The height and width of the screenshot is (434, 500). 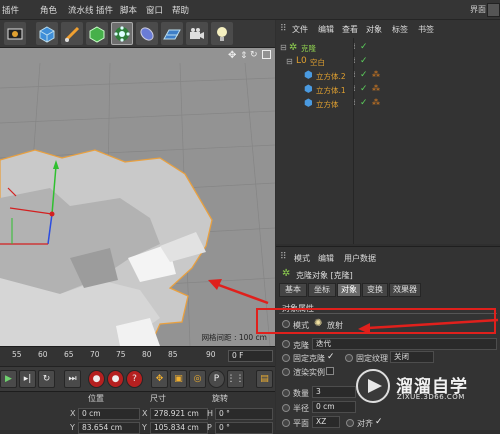 I want to click on menu-pipeline: 流水线, so click(x=81, y=10).